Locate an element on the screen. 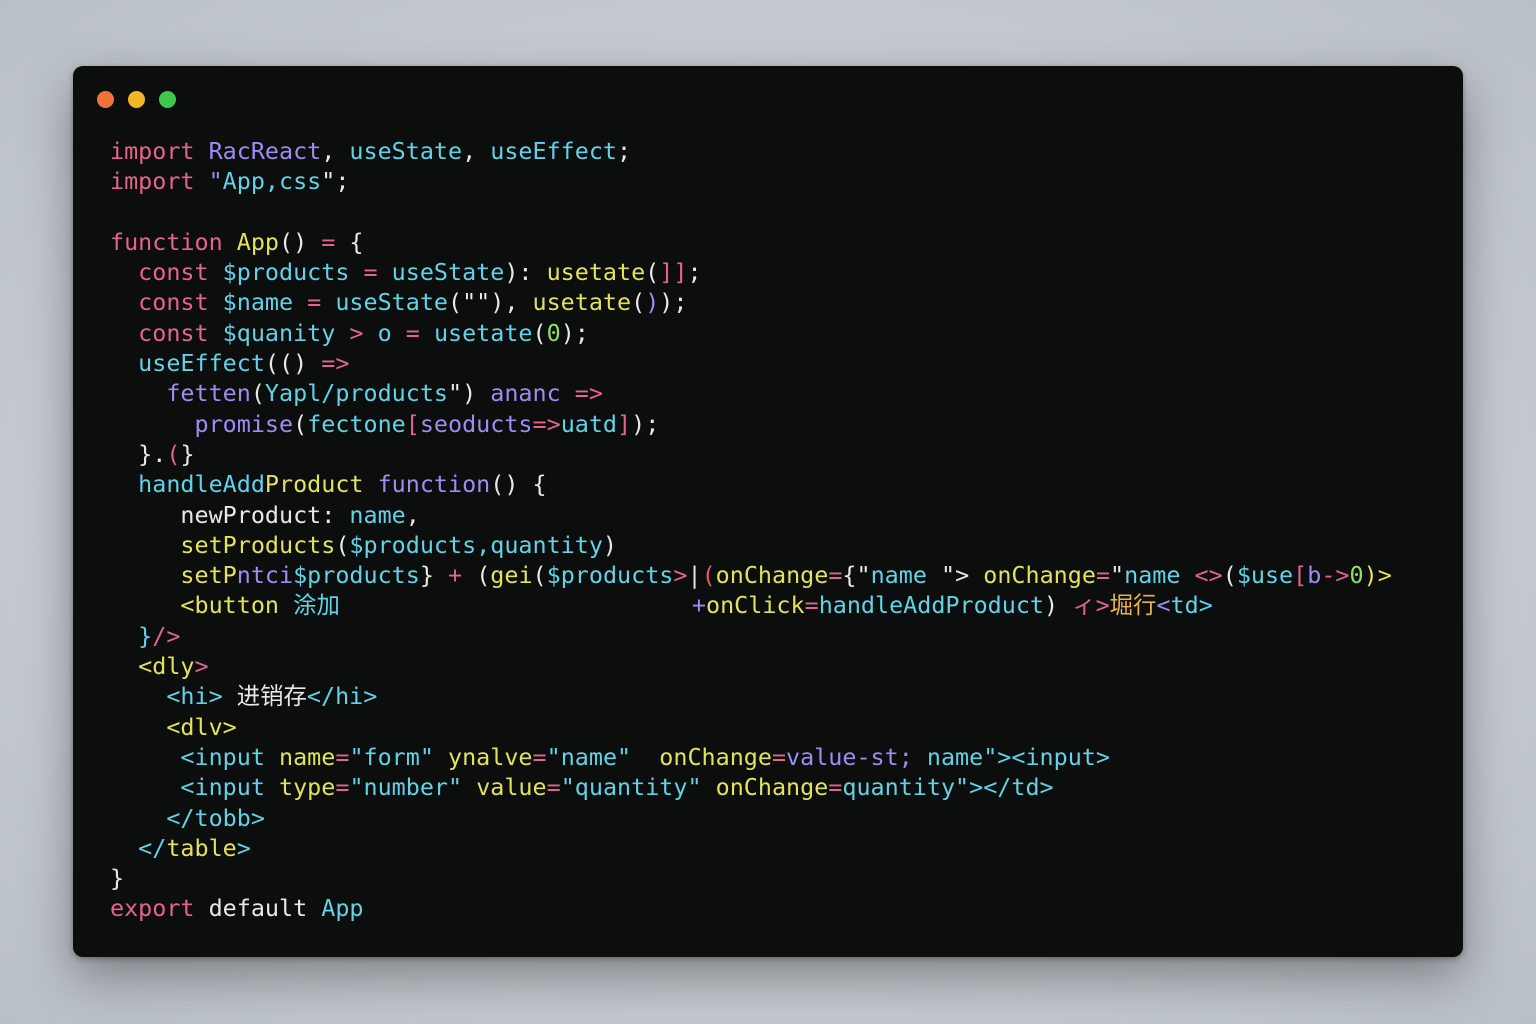 The image size is (1536, 1024). code-token: Product is located at coordinates (321, 484).